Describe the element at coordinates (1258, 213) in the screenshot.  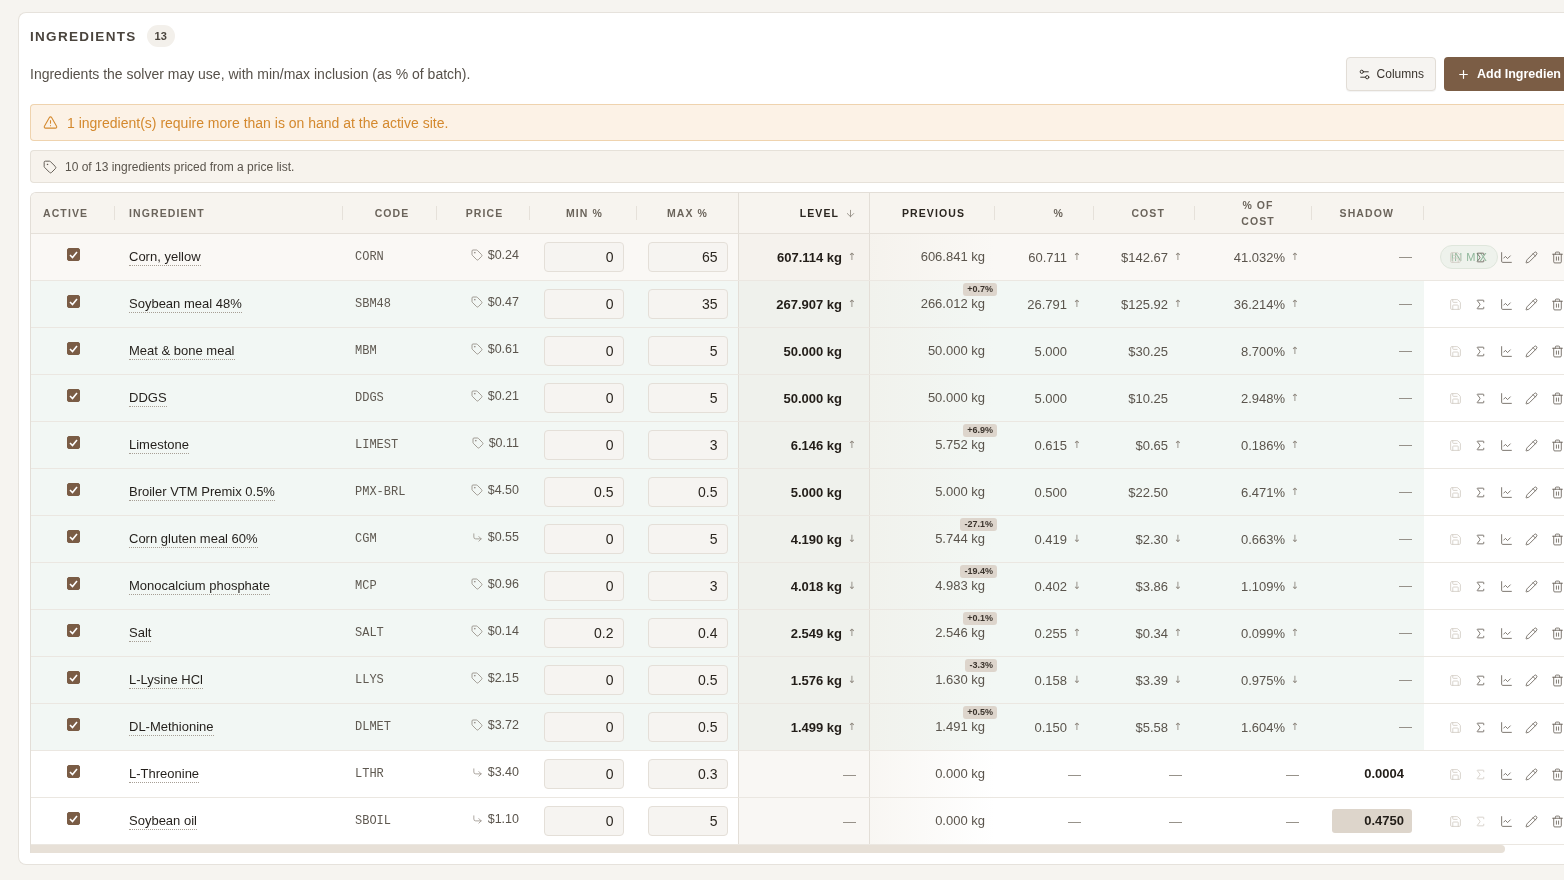
I see `column-header: % OF COST` at that location.